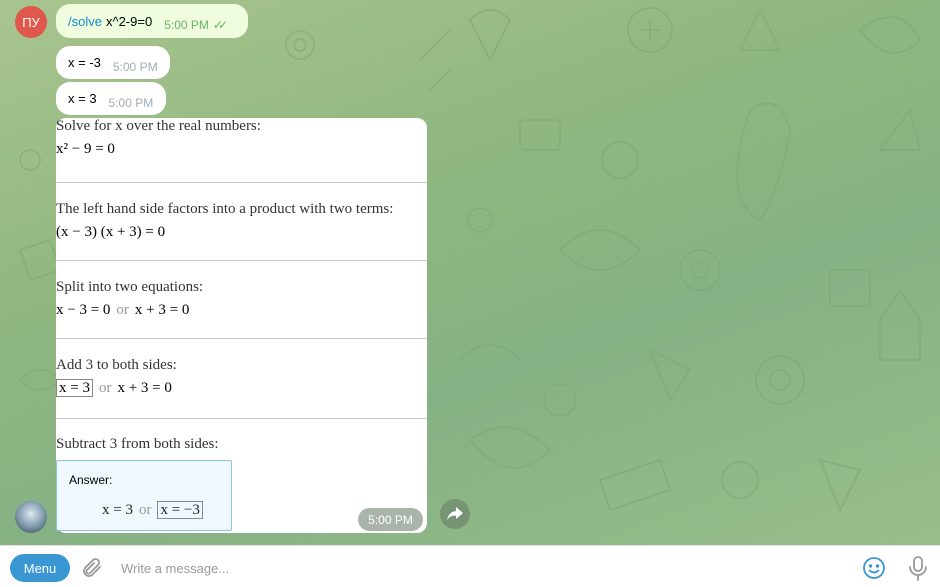 The width and height of the screenshot is (940, 587). I want to click on microphone-icon, so click(918, 568).